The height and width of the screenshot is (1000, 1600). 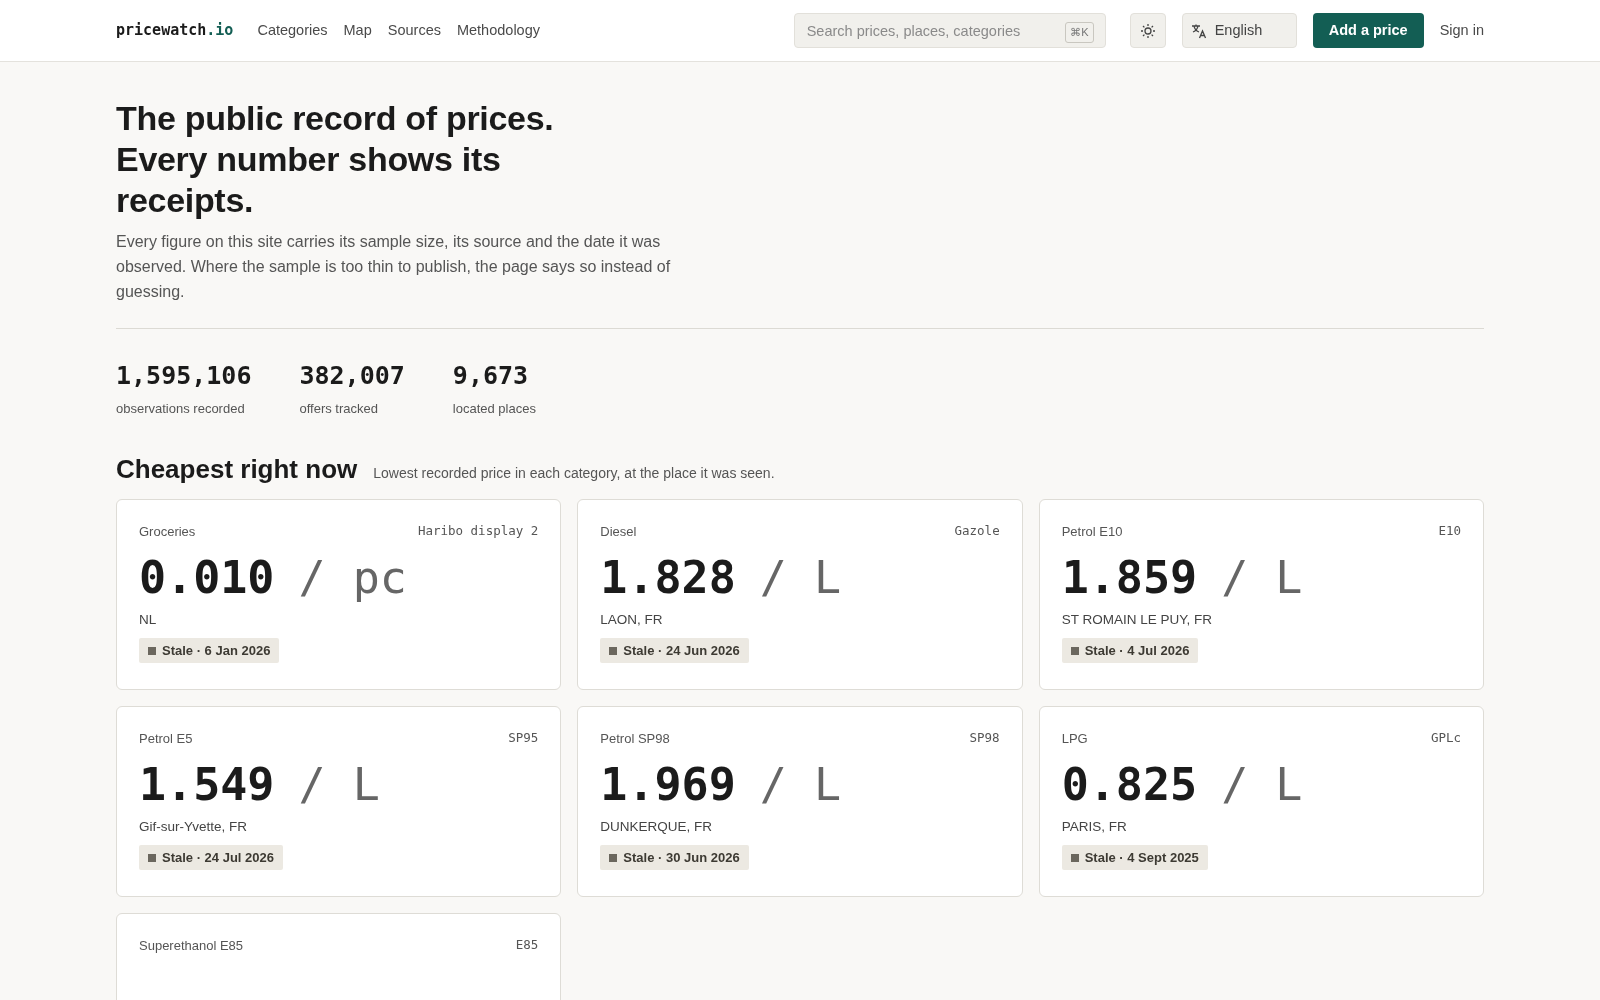 I want to click on status-tag: Stale · 30 Jun 2026, so click(x=674, y=857).